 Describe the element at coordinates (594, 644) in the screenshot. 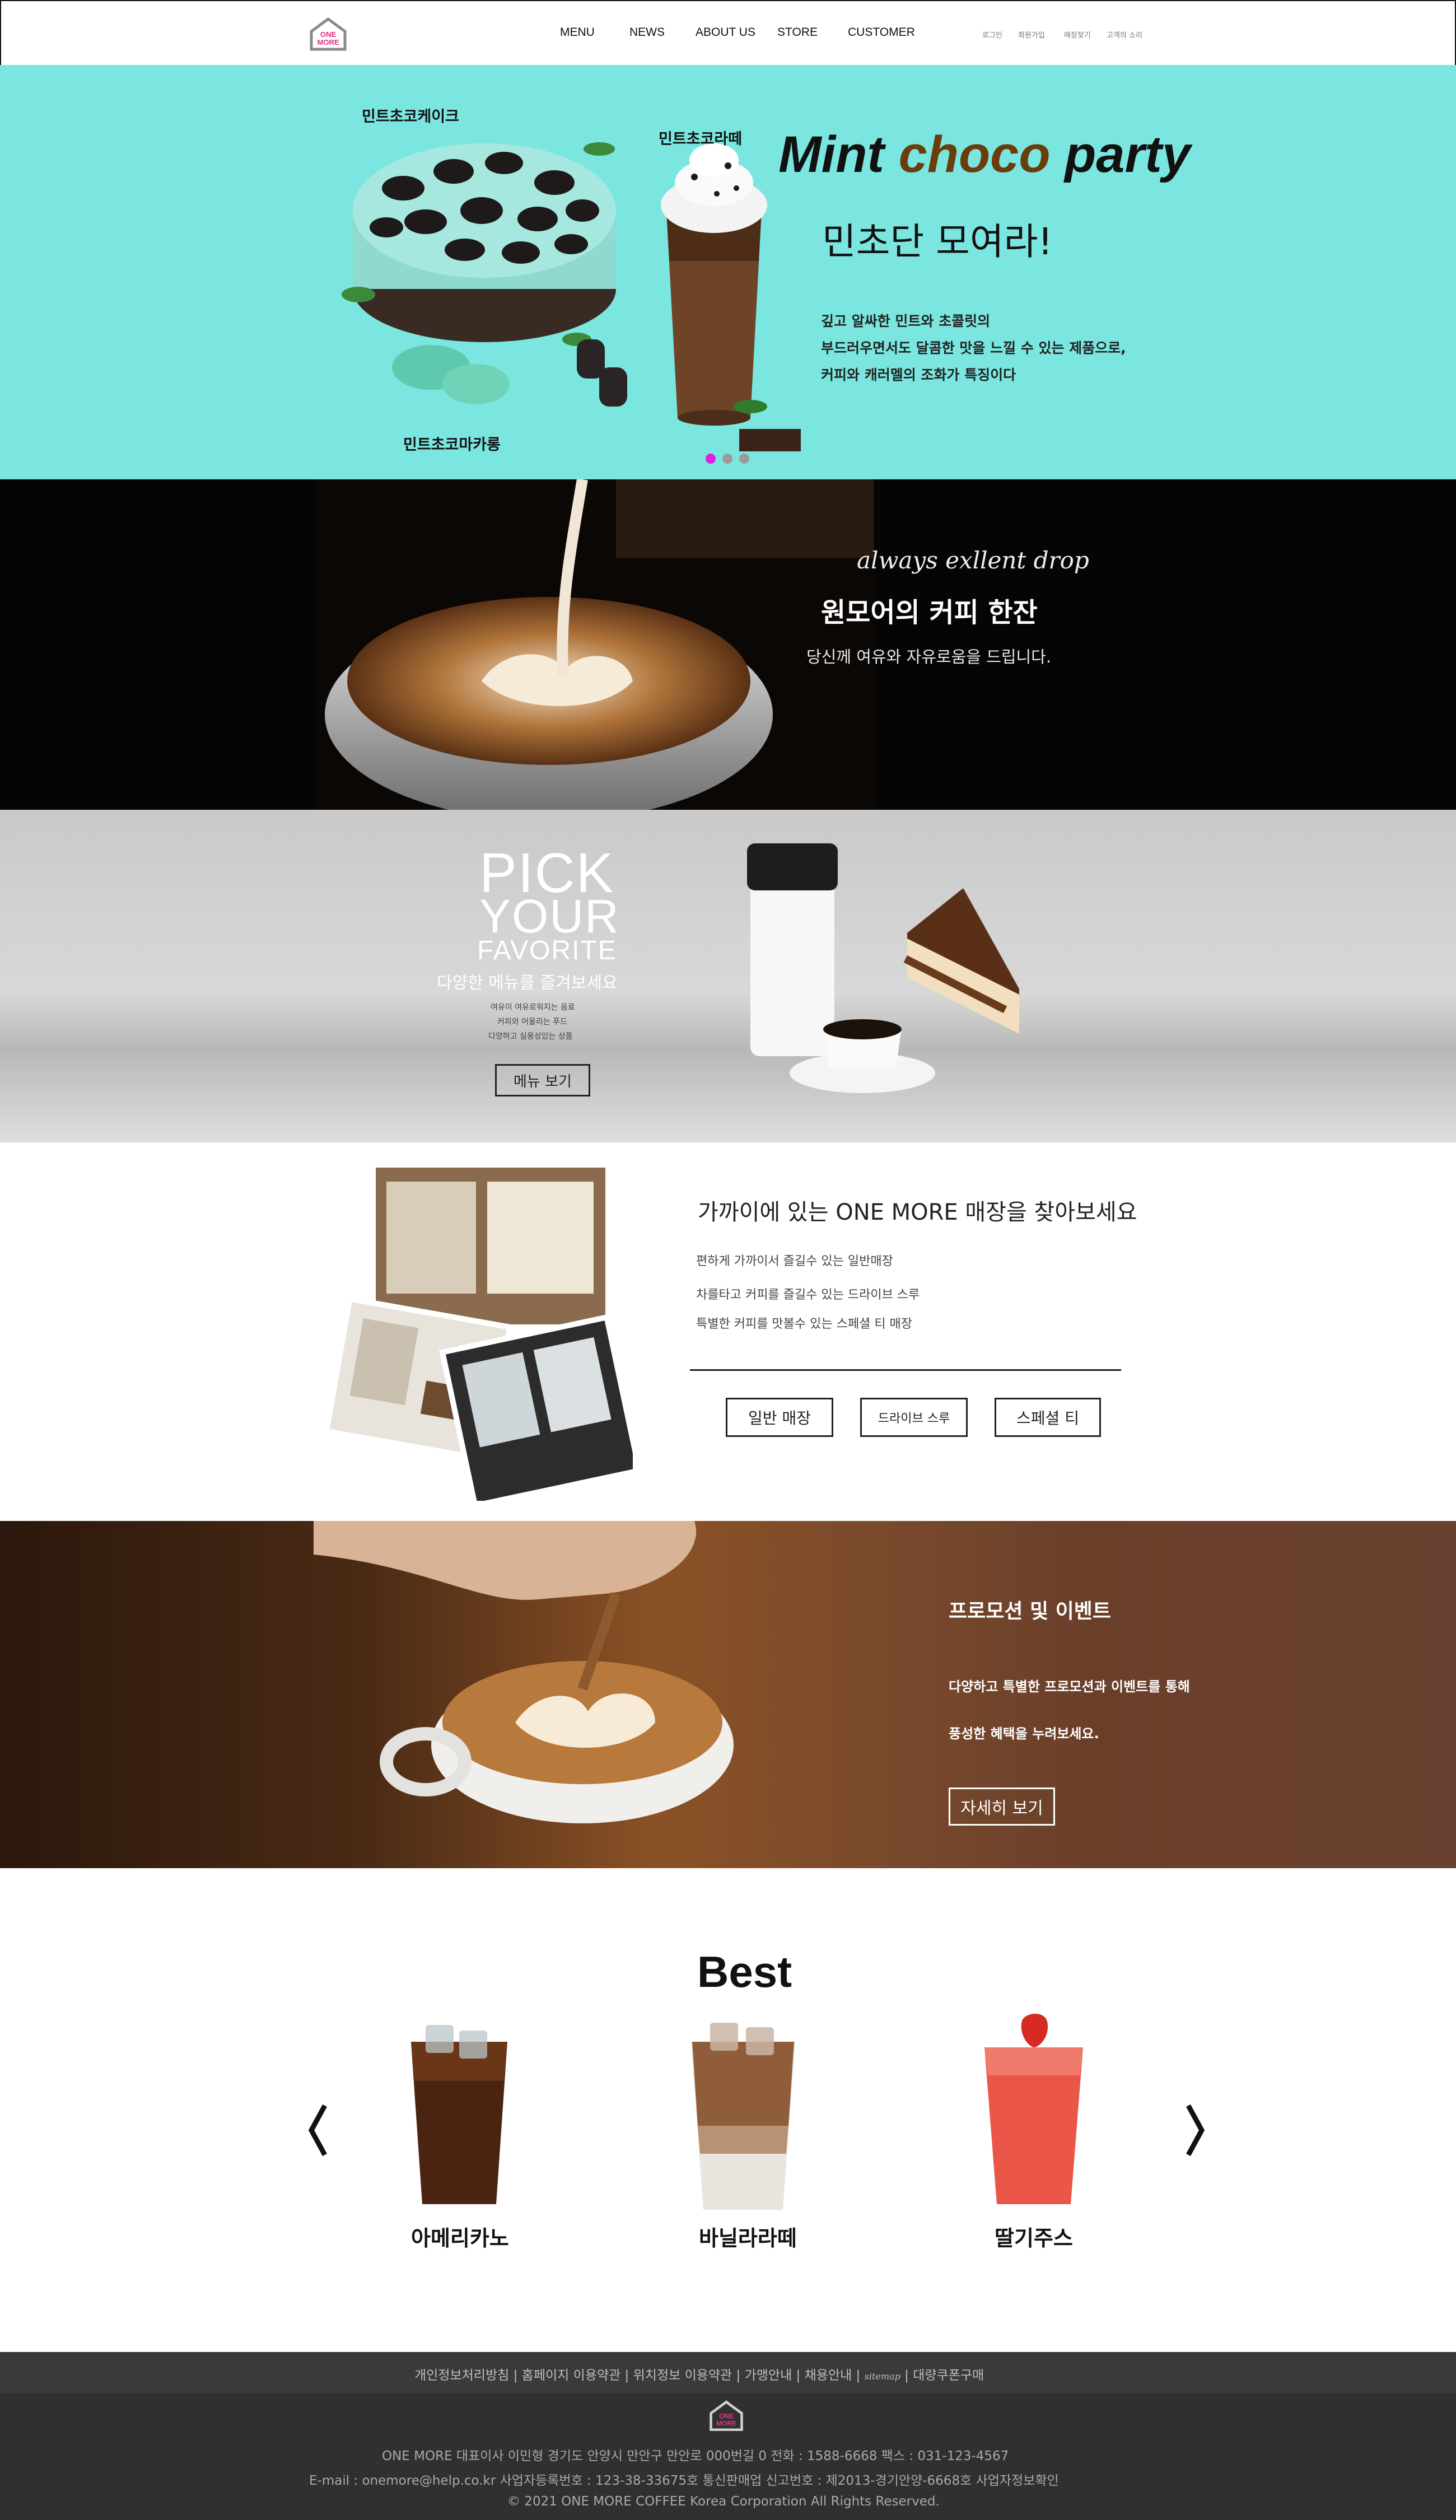

I see `latte-pour-image` at that location.